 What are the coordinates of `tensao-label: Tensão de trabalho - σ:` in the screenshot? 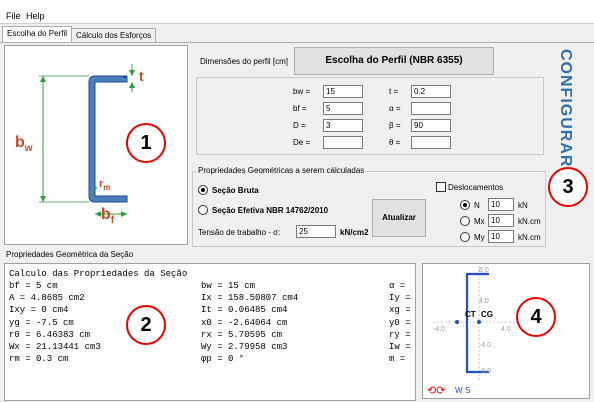 It's located at (239, 232).